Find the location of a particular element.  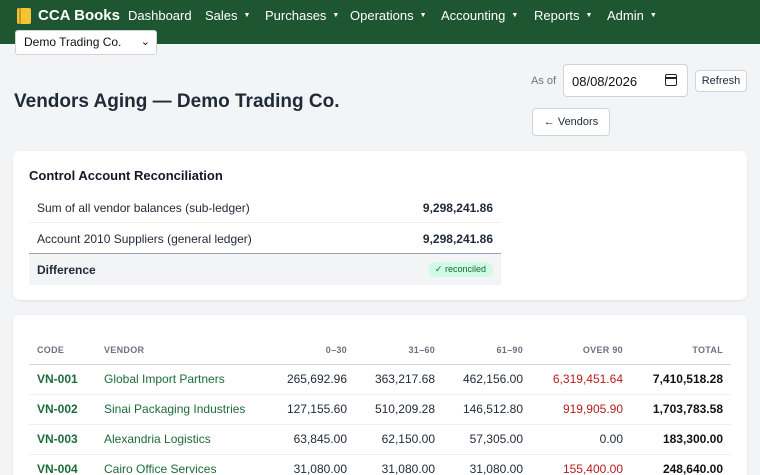

cell-61-90: 146,512.80 is located at coordinates (487, 409).